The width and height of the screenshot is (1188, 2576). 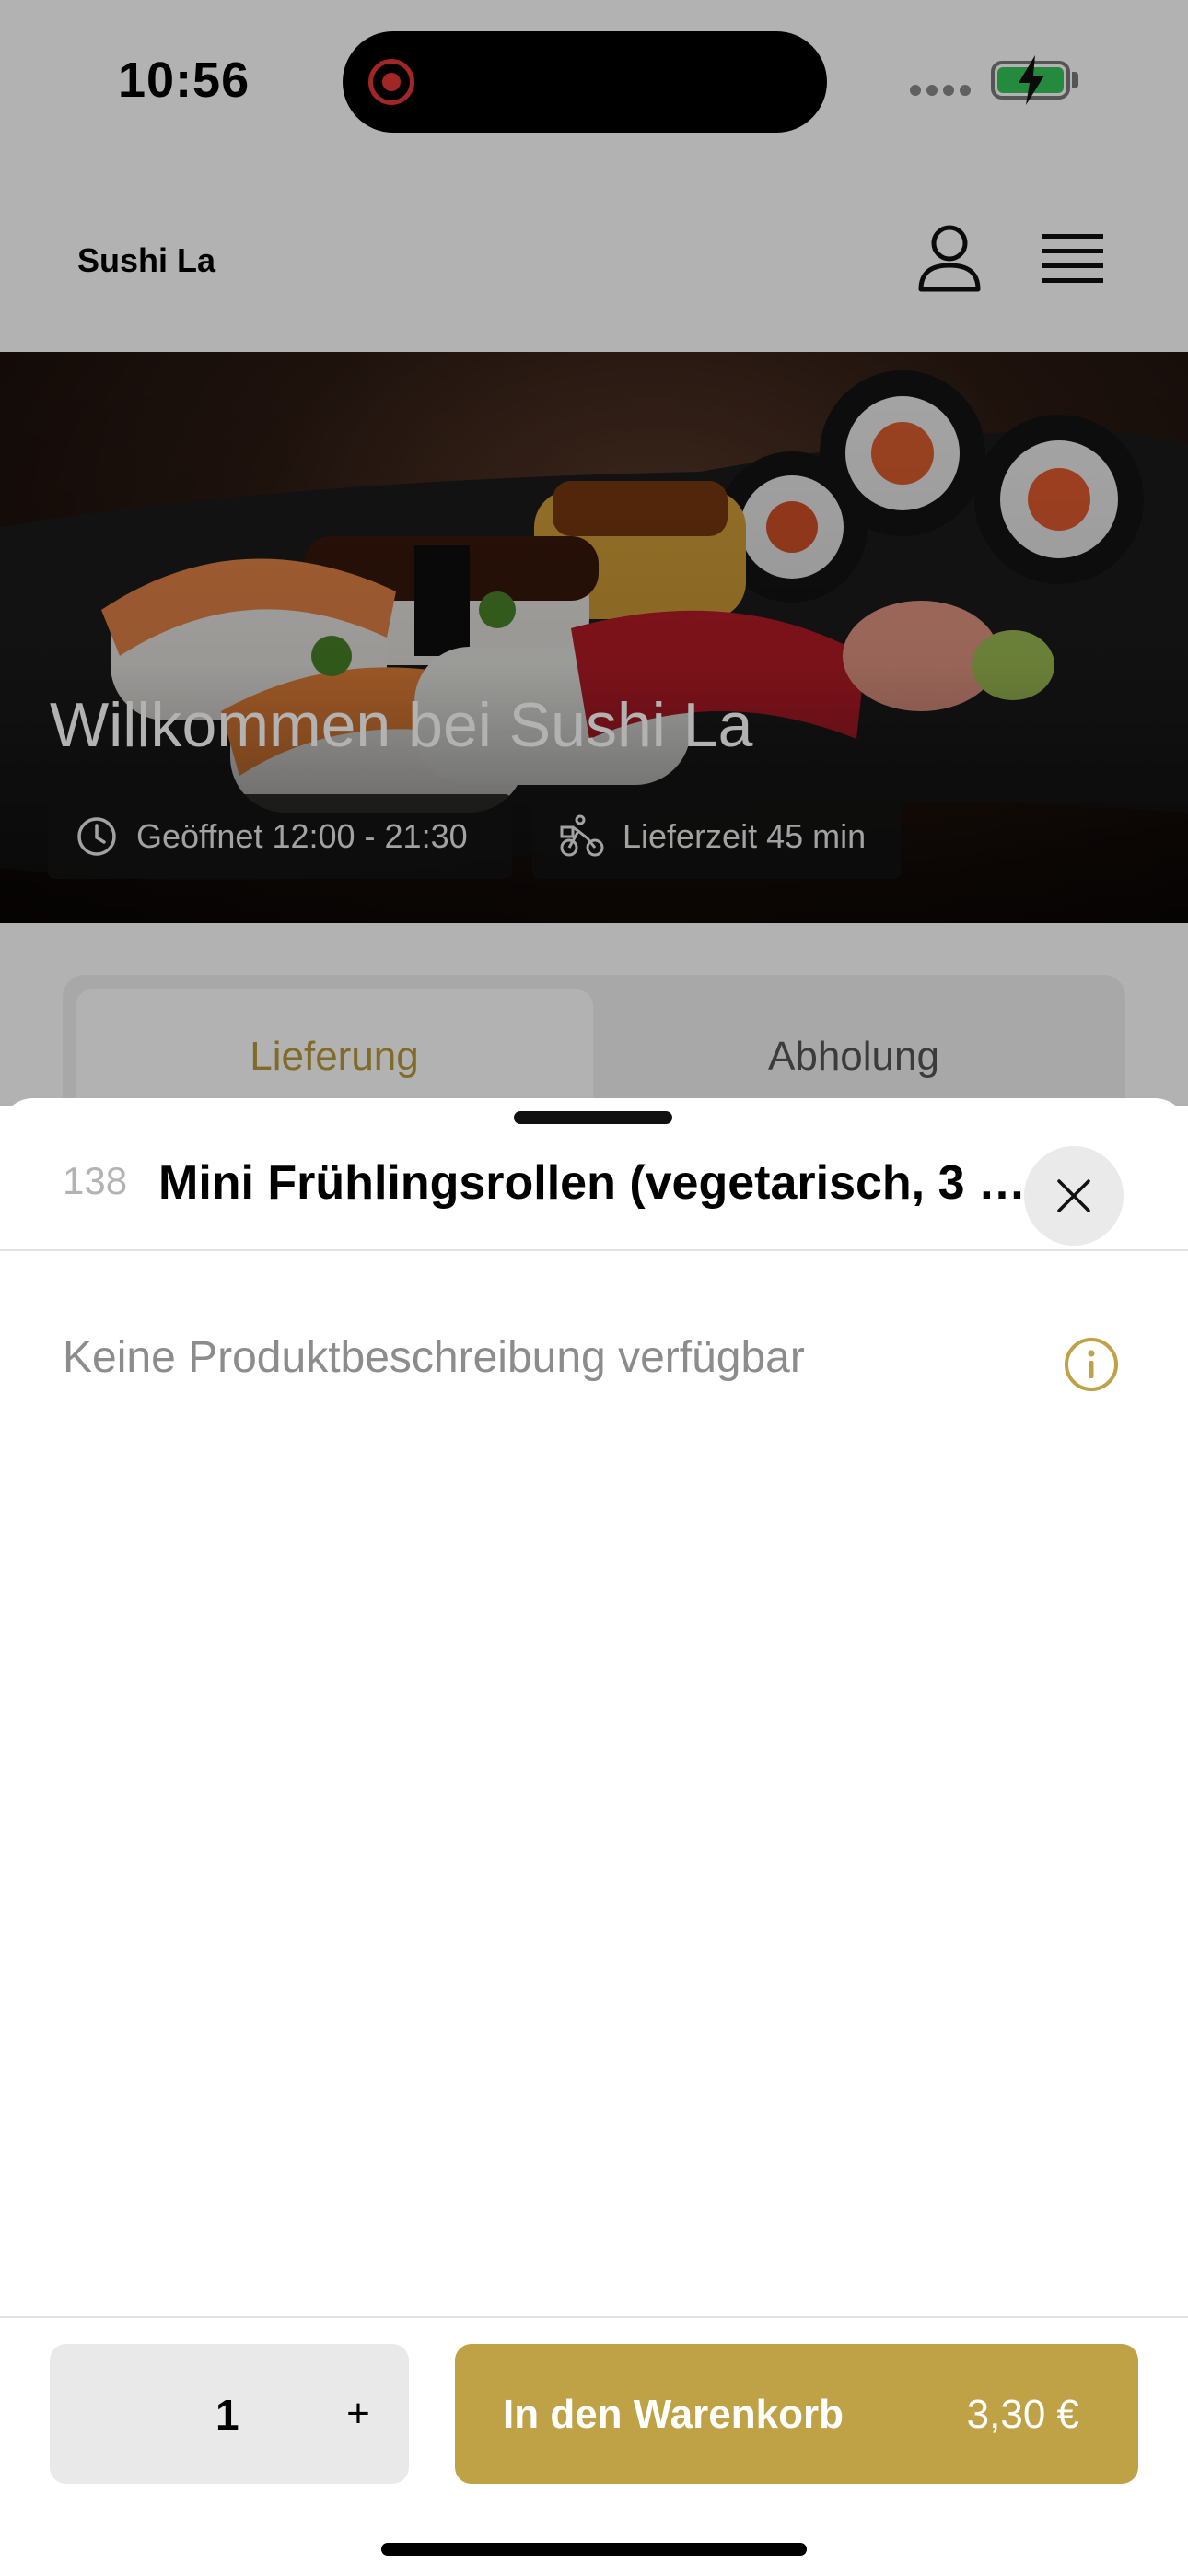 I want to click on close-button, so click(x=1074, y=1196).